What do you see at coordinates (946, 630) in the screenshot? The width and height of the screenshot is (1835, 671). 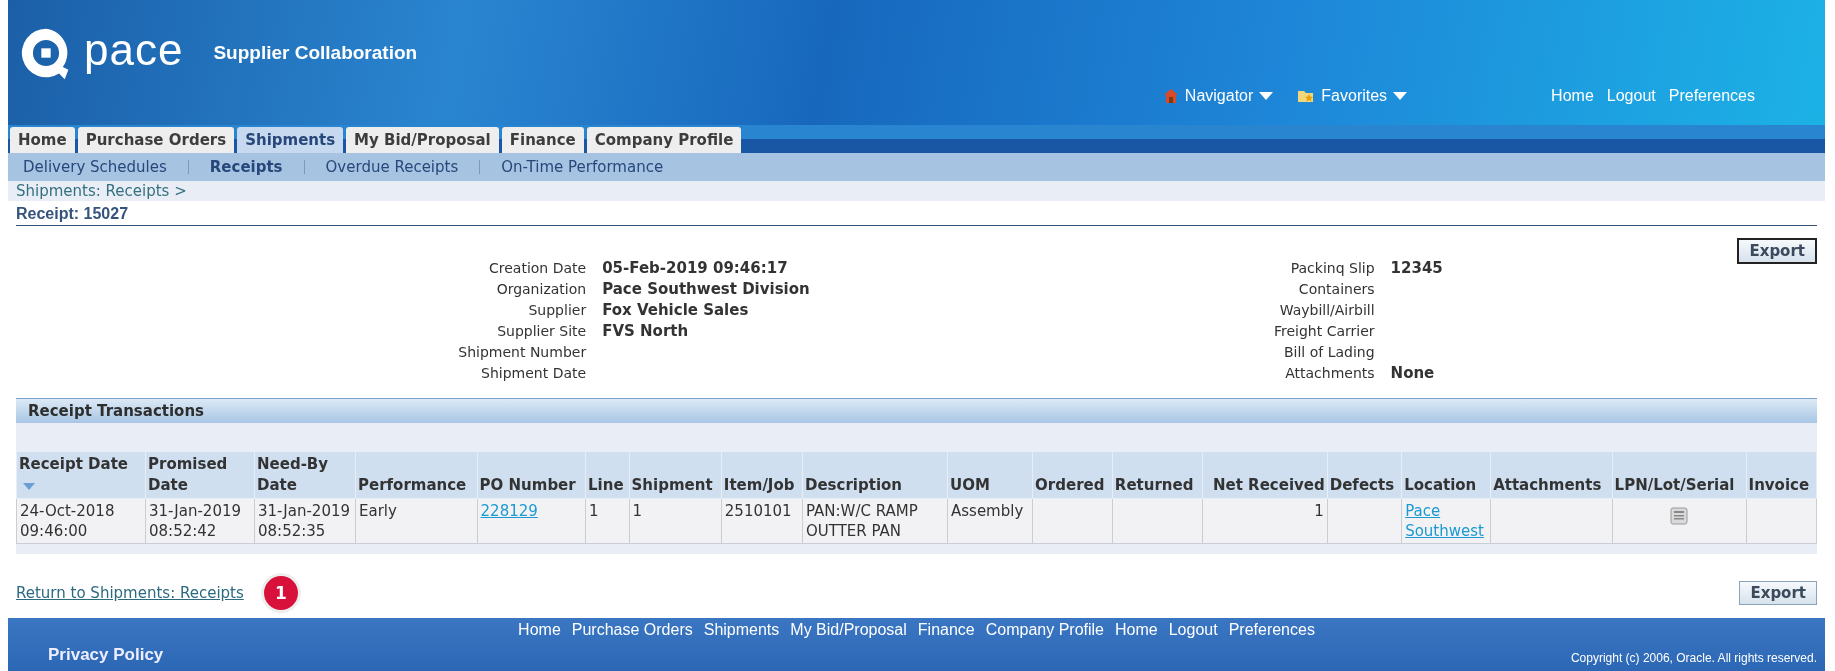 I see `footer-link: Finance` at bounding box center [946, 630].